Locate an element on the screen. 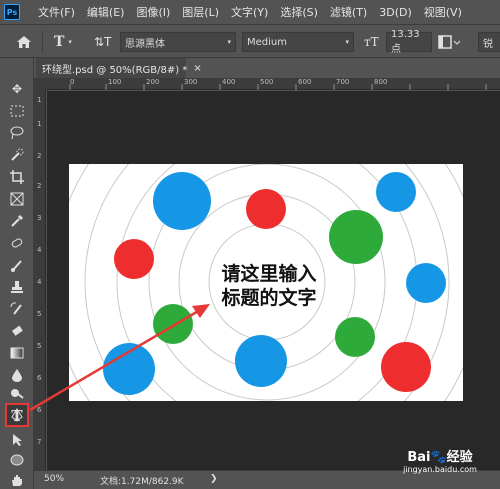  clone-stamp-icon is located at coordinates (17, 287).